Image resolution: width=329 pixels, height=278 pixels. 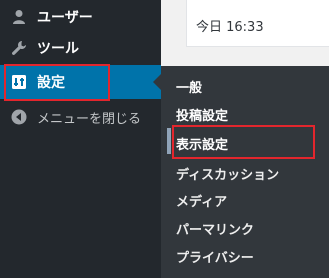 What do you see at coordinates (202, 114) in the screenshot?
I see `submenu-item-writing: 投稿設定` at bounding box center [202, 114].